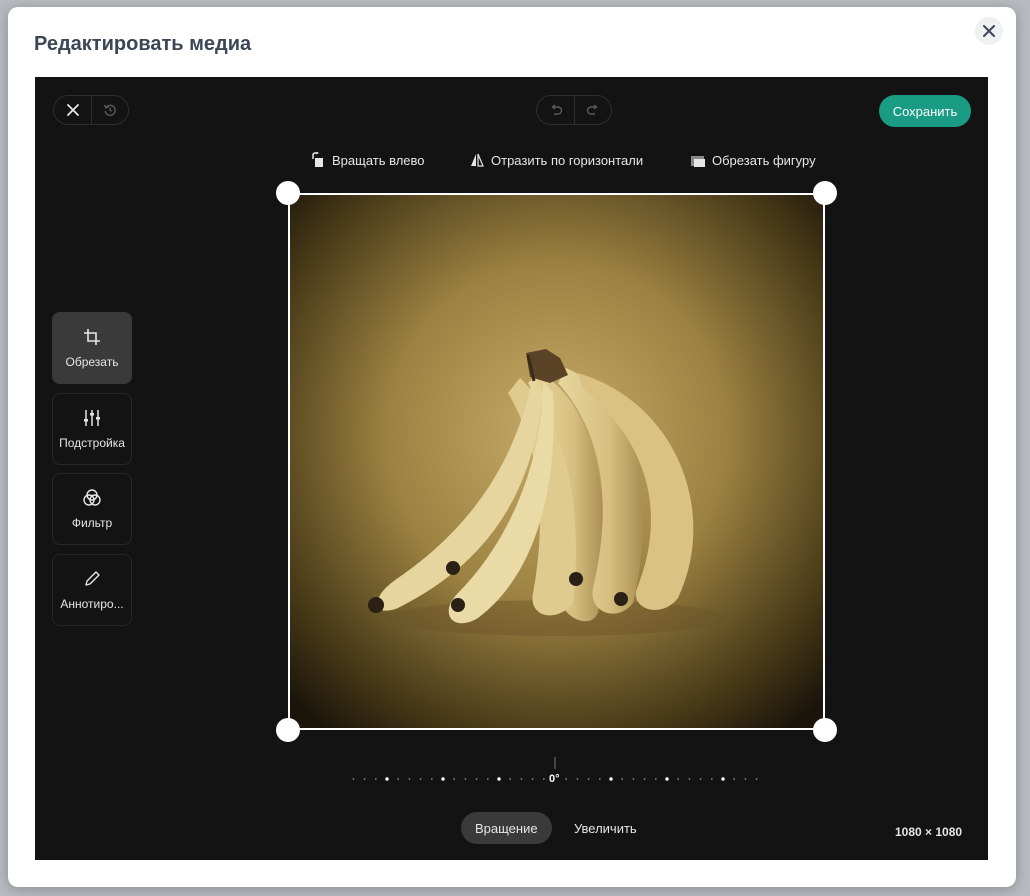 Image resolution: width=1030 pixels, height=896 pixels. I want to click on redo-button, so click(592, 110).